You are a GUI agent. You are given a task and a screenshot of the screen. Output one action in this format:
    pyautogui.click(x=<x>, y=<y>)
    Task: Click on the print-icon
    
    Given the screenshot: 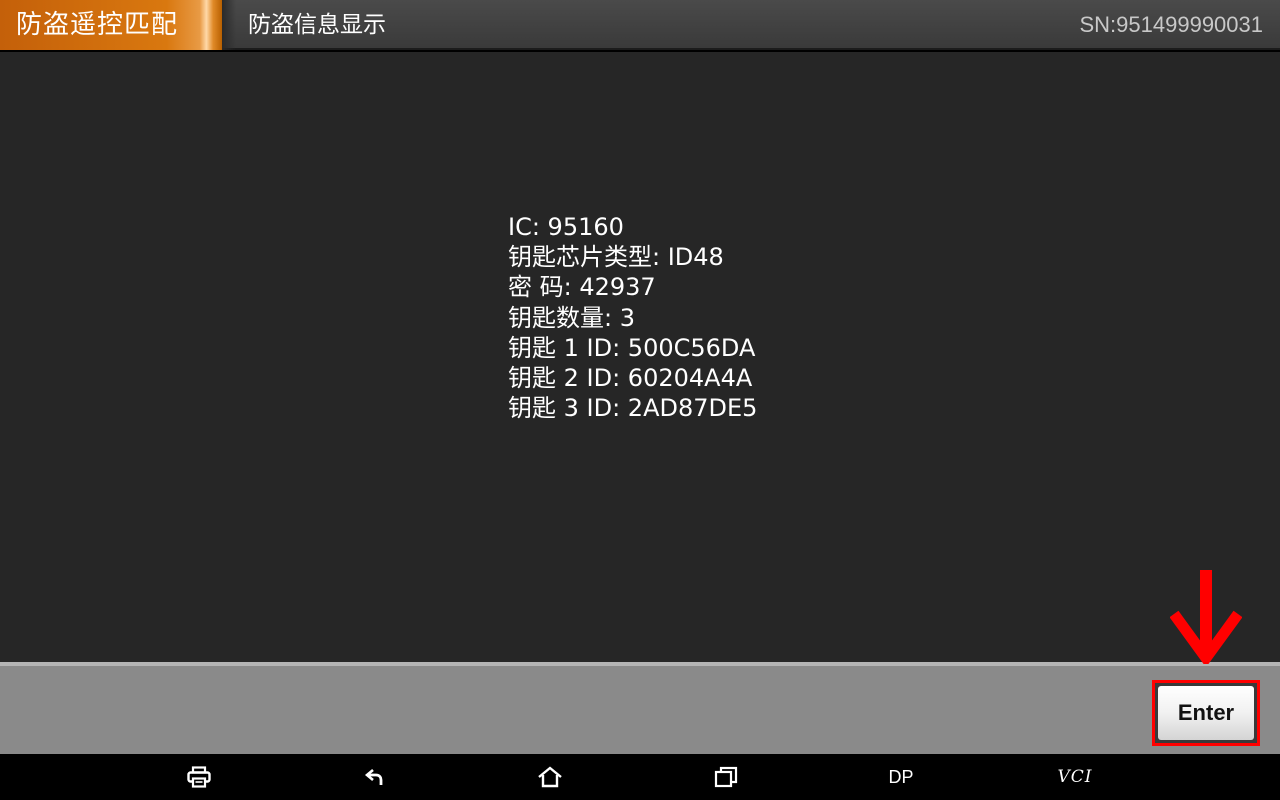 What is the action you would take?
    pyautogui.click(x=199, y=777)
    